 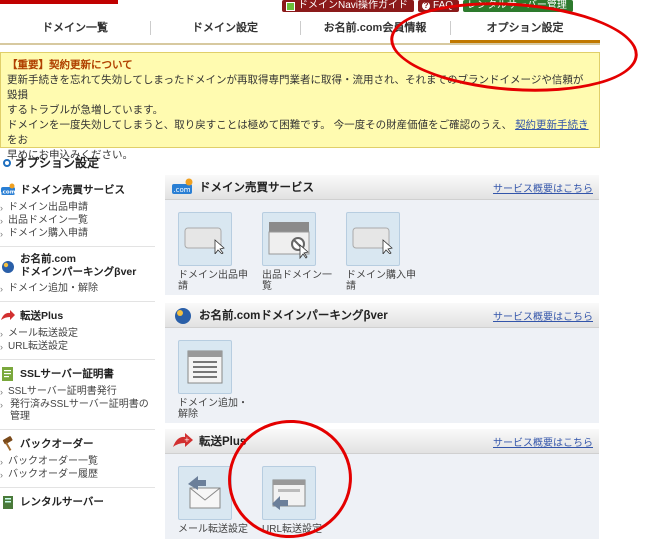 What do you see at coordinates (75, 28) in the screenshot?
I see `tab-domain-list: ドメイン一覧` at bounding box center [75, 28].